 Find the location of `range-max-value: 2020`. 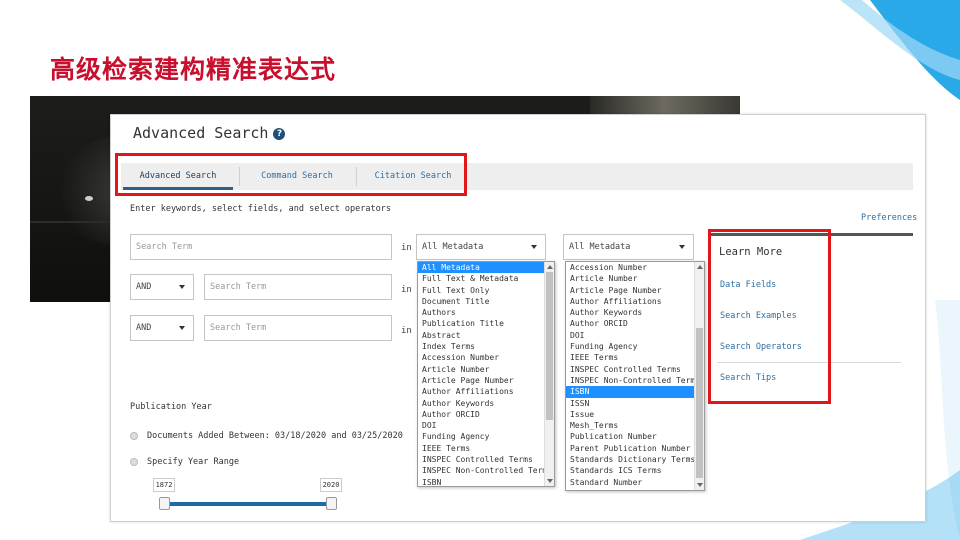

range-max-value: 2020 is located at coordinates (331, 485).